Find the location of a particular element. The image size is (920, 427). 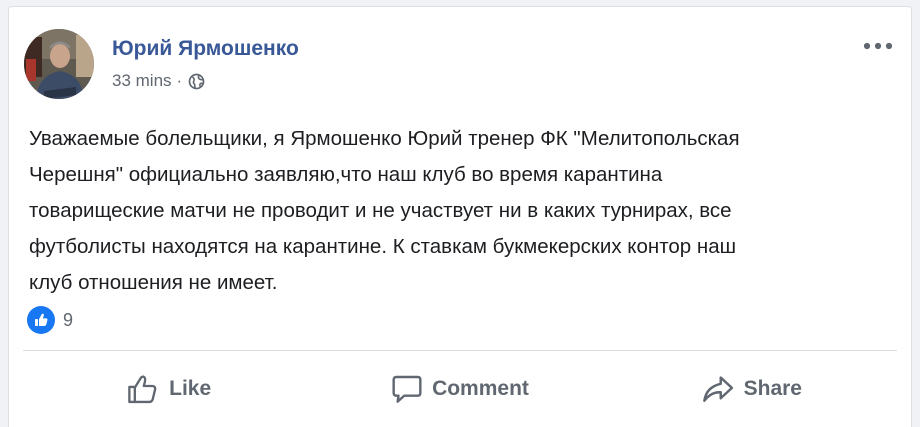

like-label: Like is located at coordinates (190, 388).